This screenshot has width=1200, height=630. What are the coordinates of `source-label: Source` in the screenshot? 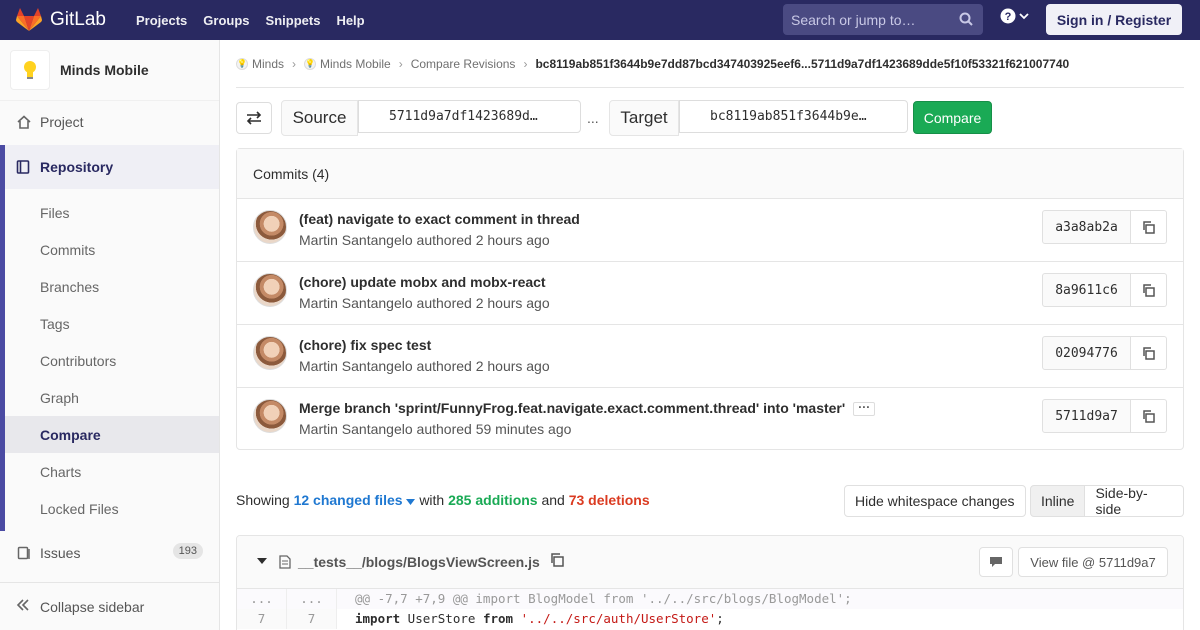 It's located at (319, 118).